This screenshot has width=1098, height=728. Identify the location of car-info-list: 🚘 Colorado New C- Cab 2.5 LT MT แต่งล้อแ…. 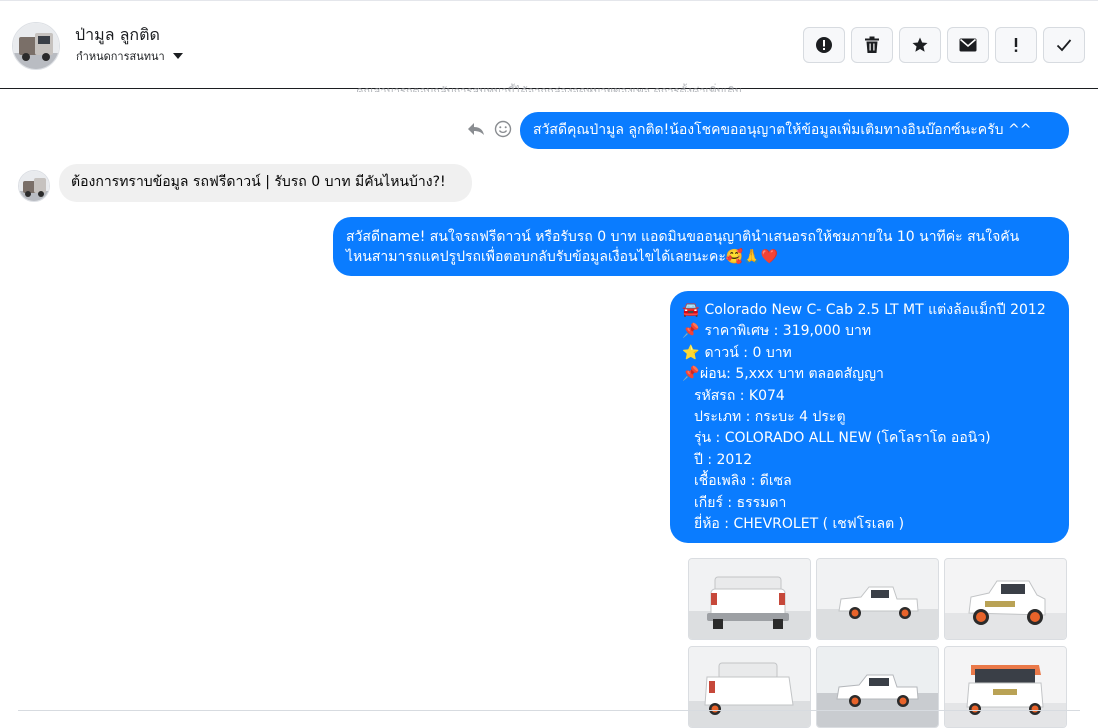
(869, 417).